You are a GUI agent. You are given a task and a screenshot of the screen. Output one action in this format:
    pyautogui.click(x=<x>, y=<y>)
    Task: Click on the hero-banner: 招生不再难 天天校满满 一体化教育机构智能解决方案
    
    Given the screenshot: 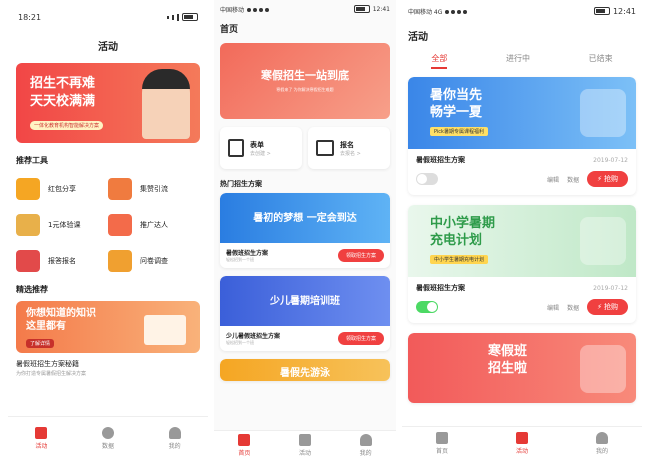 What is the action you would take?
    pyautogui.click(x=108, y=103)
    